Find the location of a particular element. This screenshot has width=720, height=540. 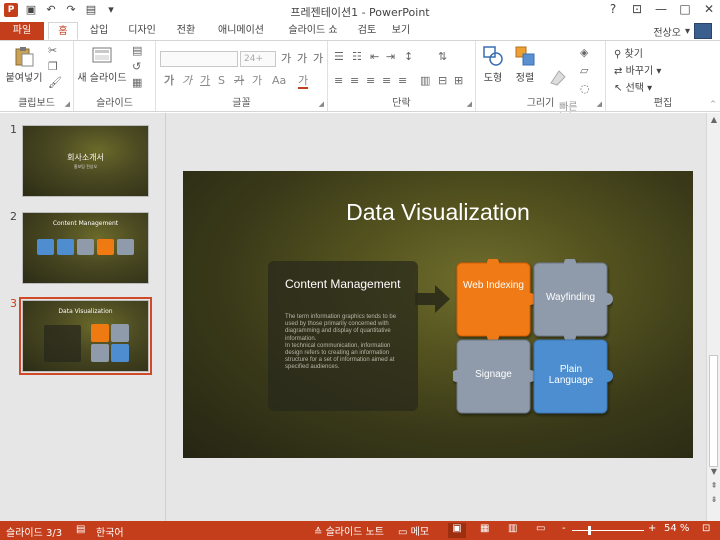

drawing-launcher-icon: ◢ is located at coordinates (599, 104).